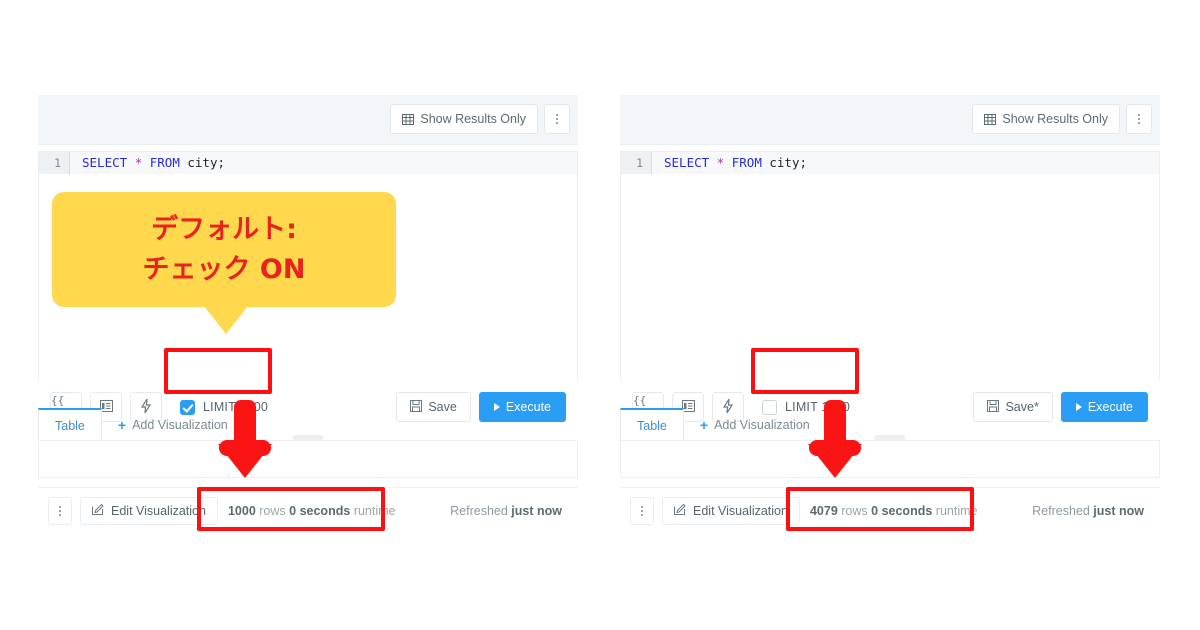  What do you see at coordinates (224, 269) in the screenshot?
I see `callout-line-2: チェック ON` at bounding box center [224, 269].